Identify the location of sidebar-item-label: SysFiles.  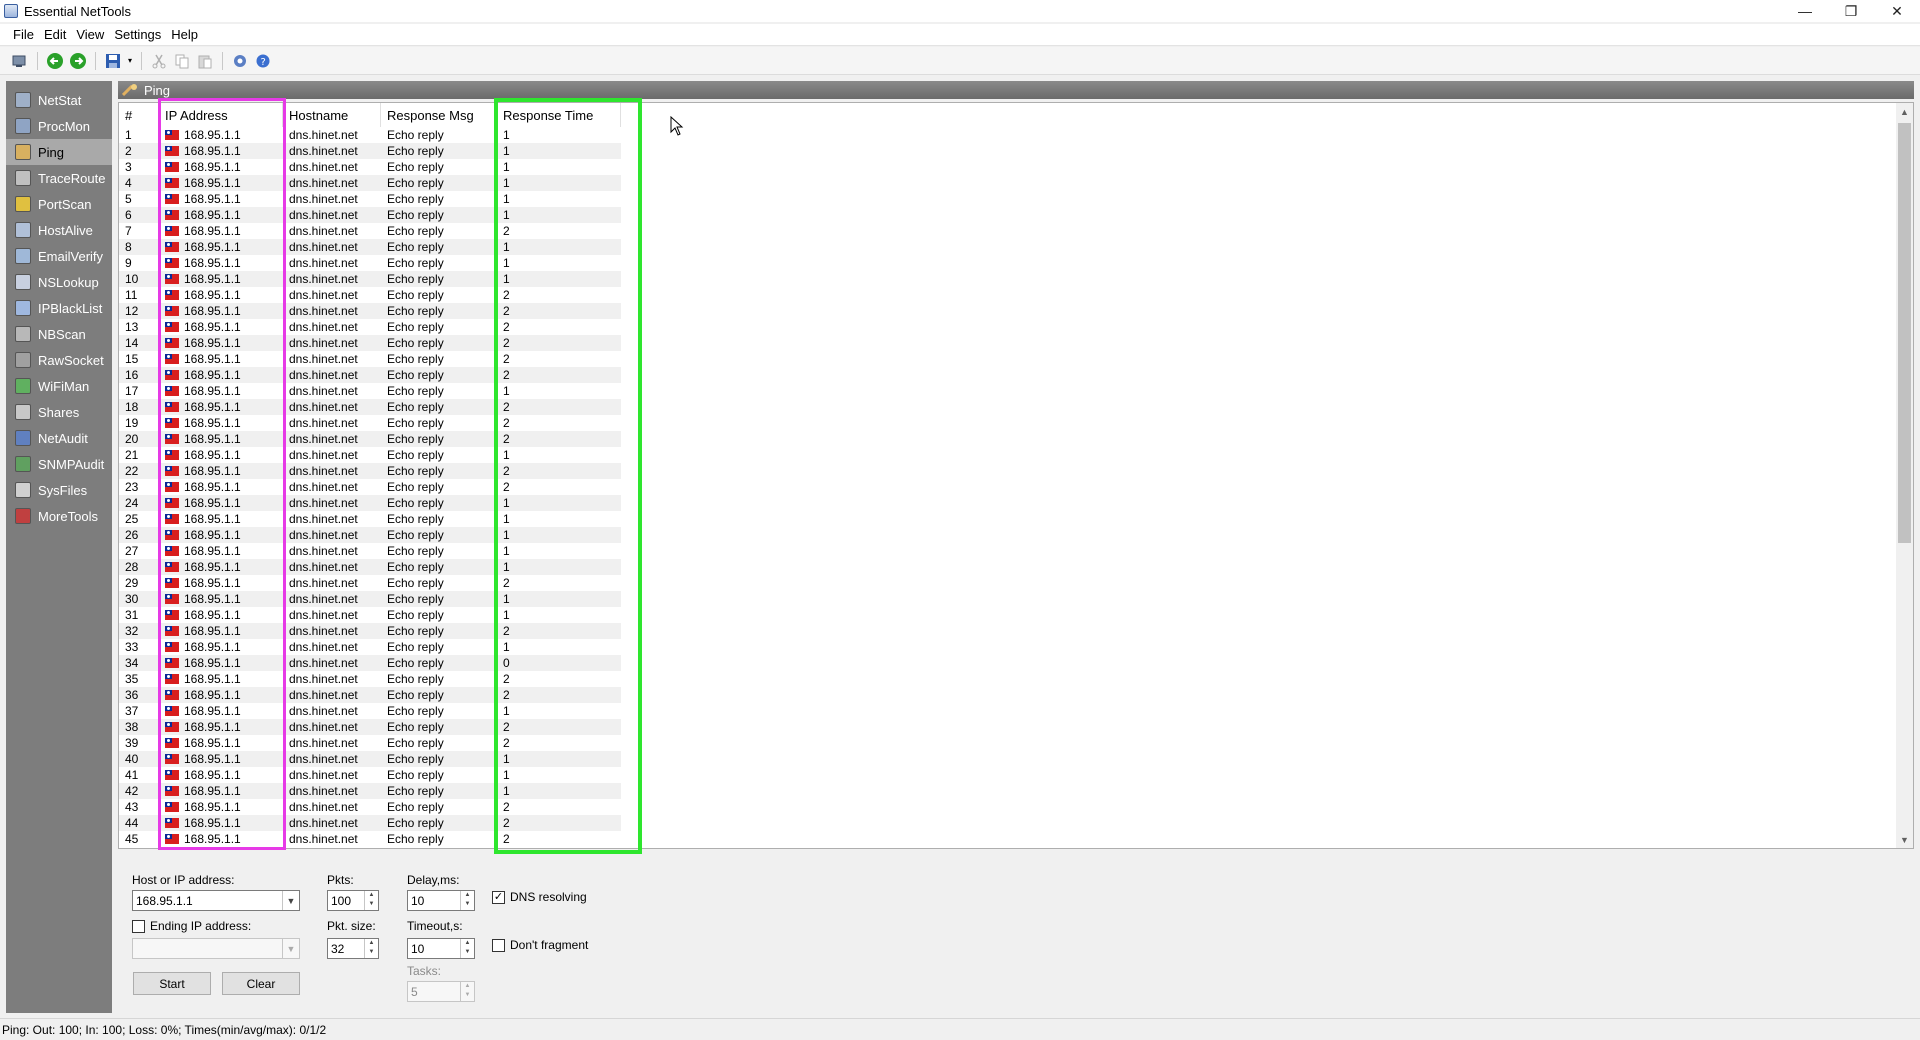
(63, 490).